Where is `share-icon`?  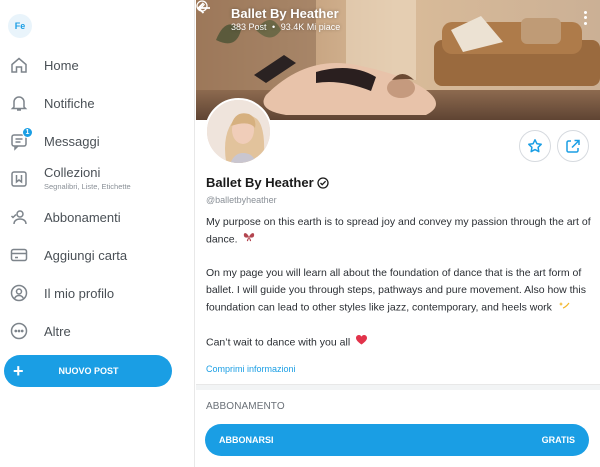
share-icon is located at coordinates (573, 146).